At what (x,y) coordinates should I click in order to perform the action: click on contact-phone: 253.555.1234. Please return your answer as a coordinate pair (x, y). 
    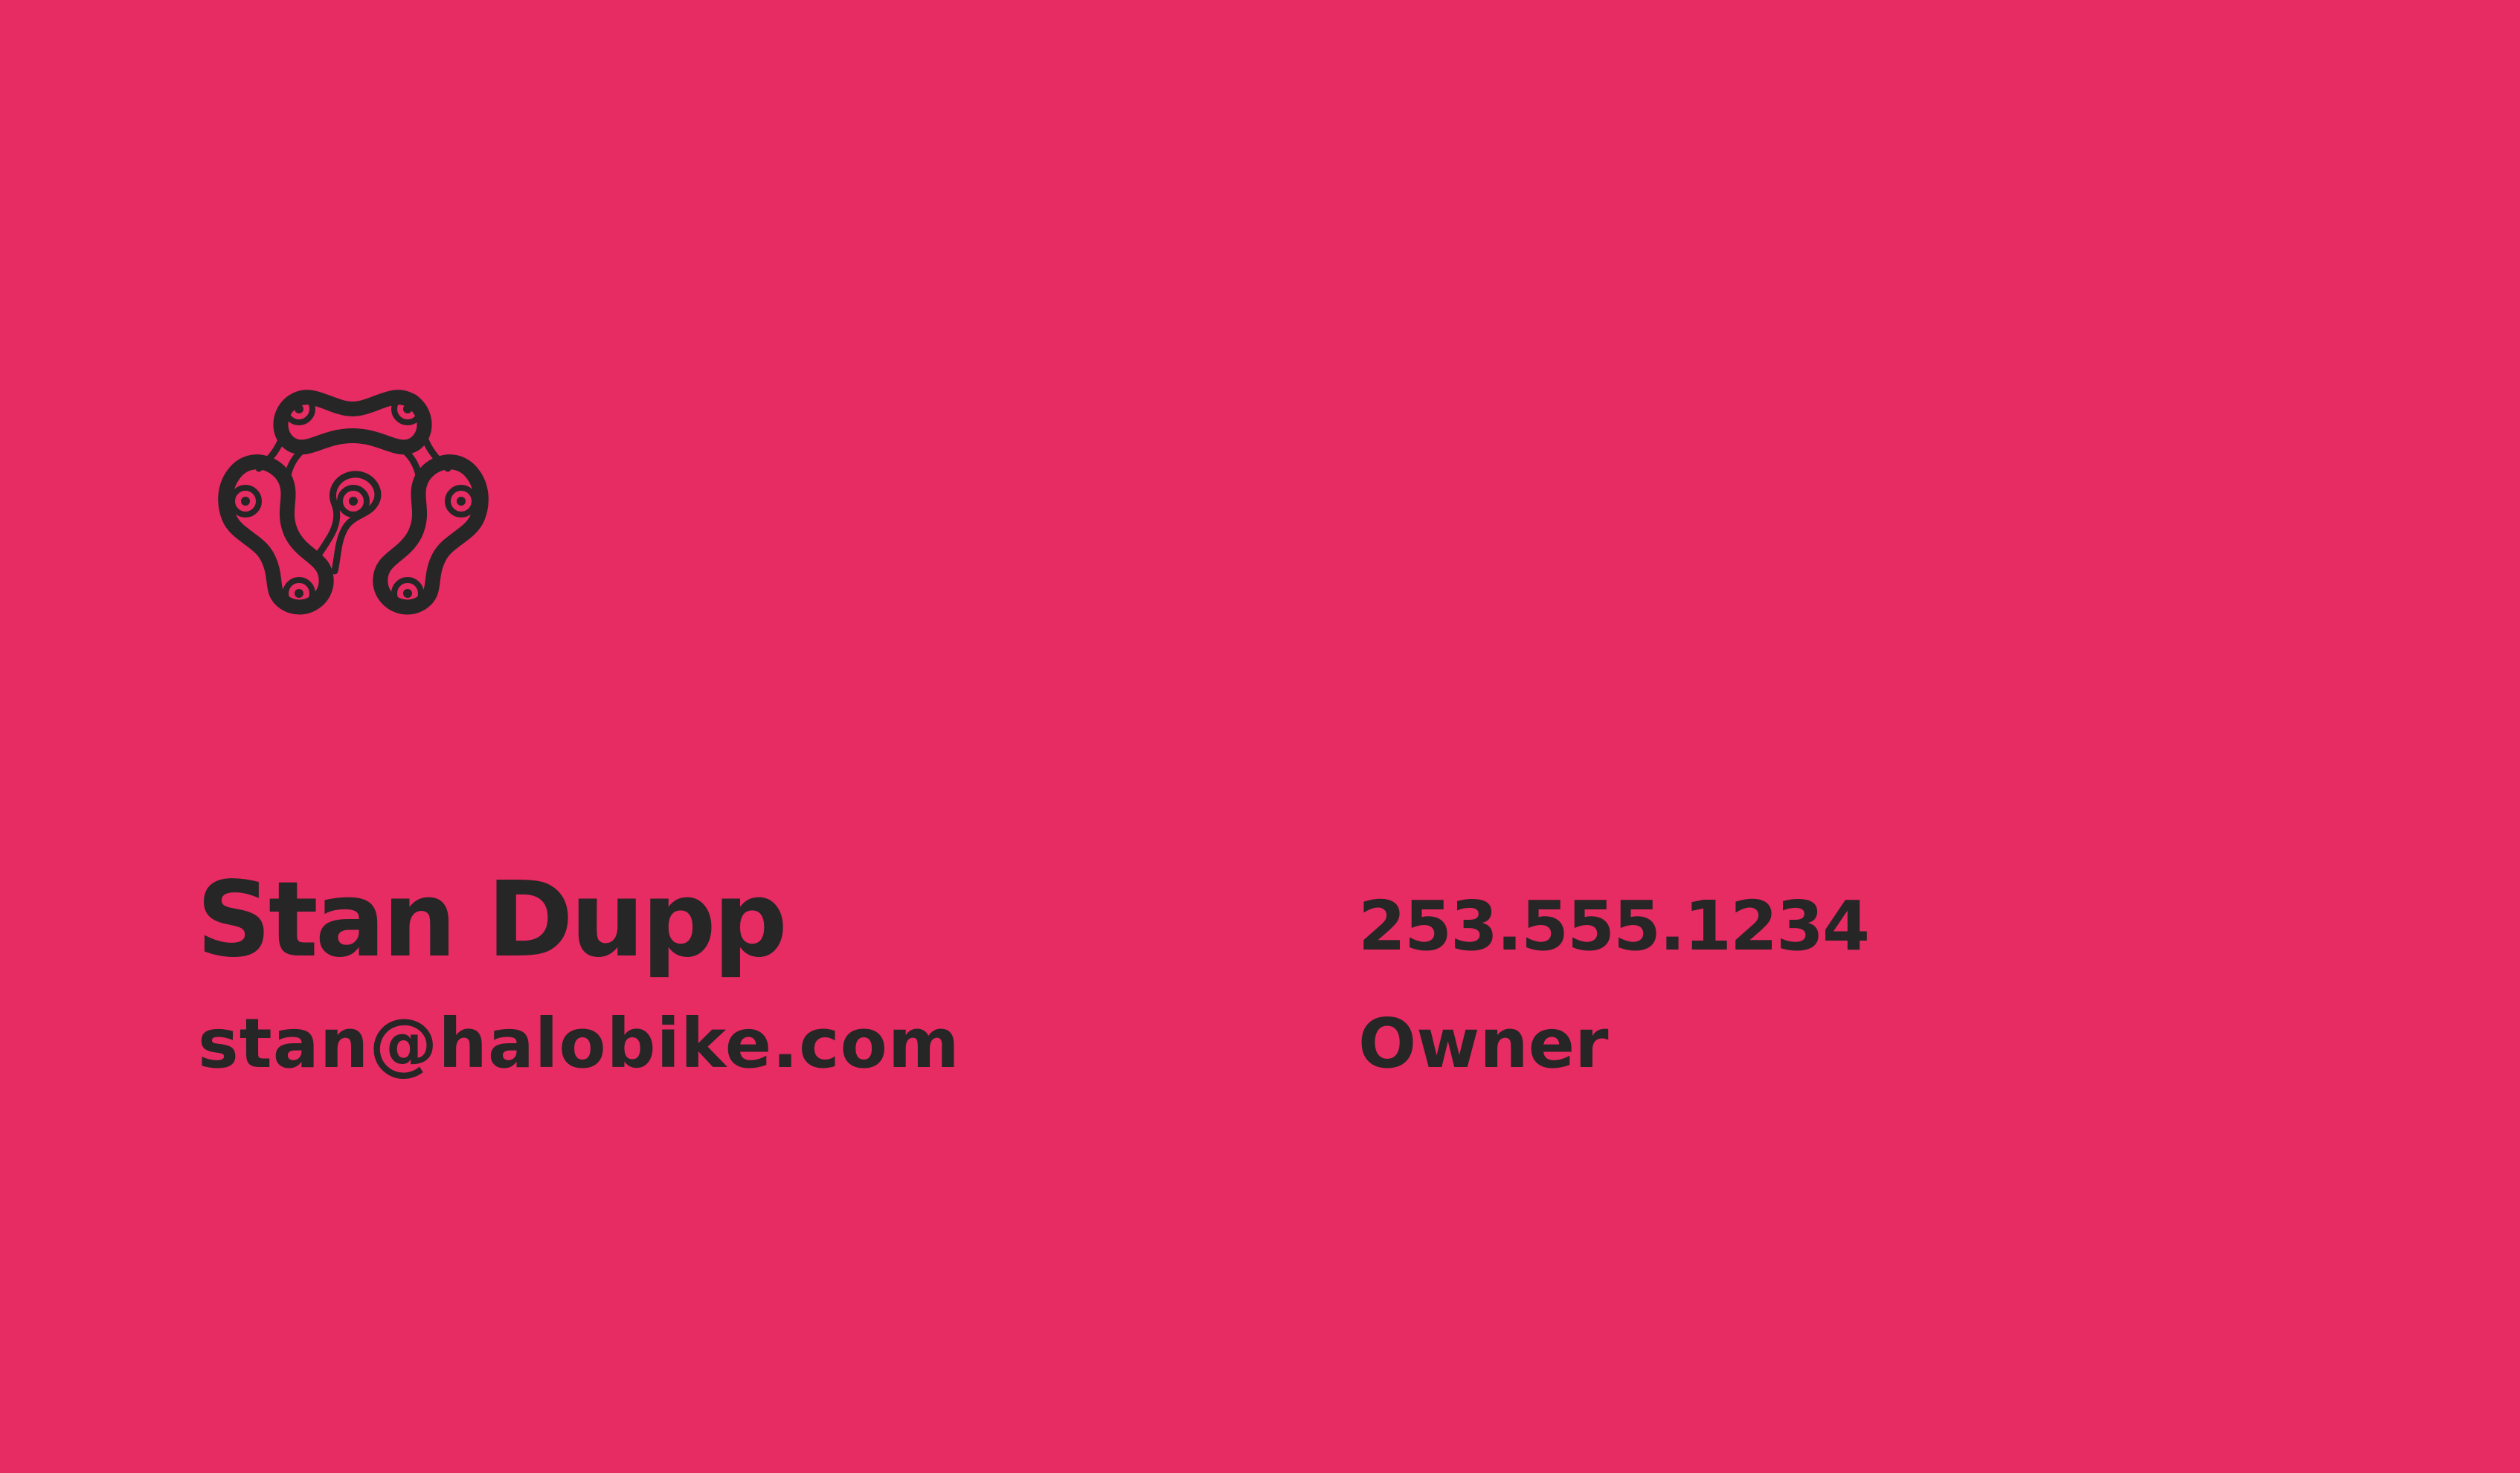
    Looking at the image, I should click on (1614, 926).